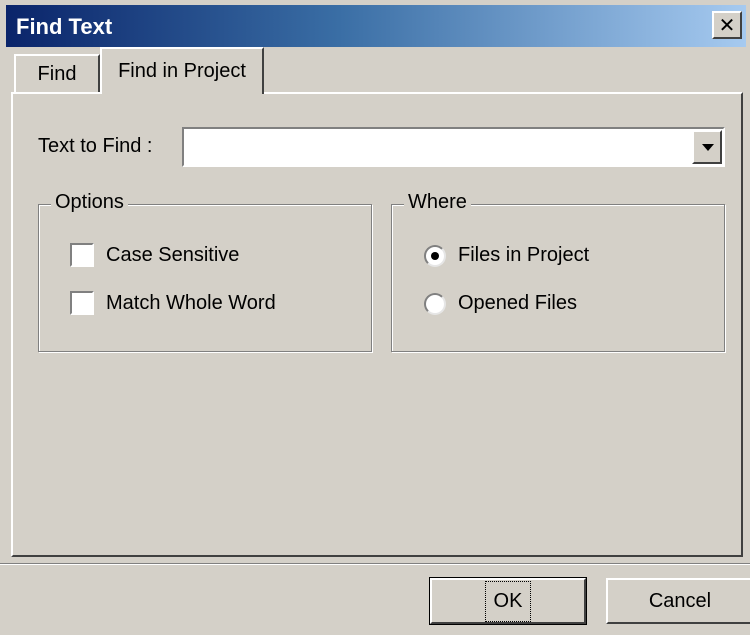  What do you see at coordinates (89, 202) in the screenshot?
I see `options-group-title: Options` at bounding box center [89, 202].